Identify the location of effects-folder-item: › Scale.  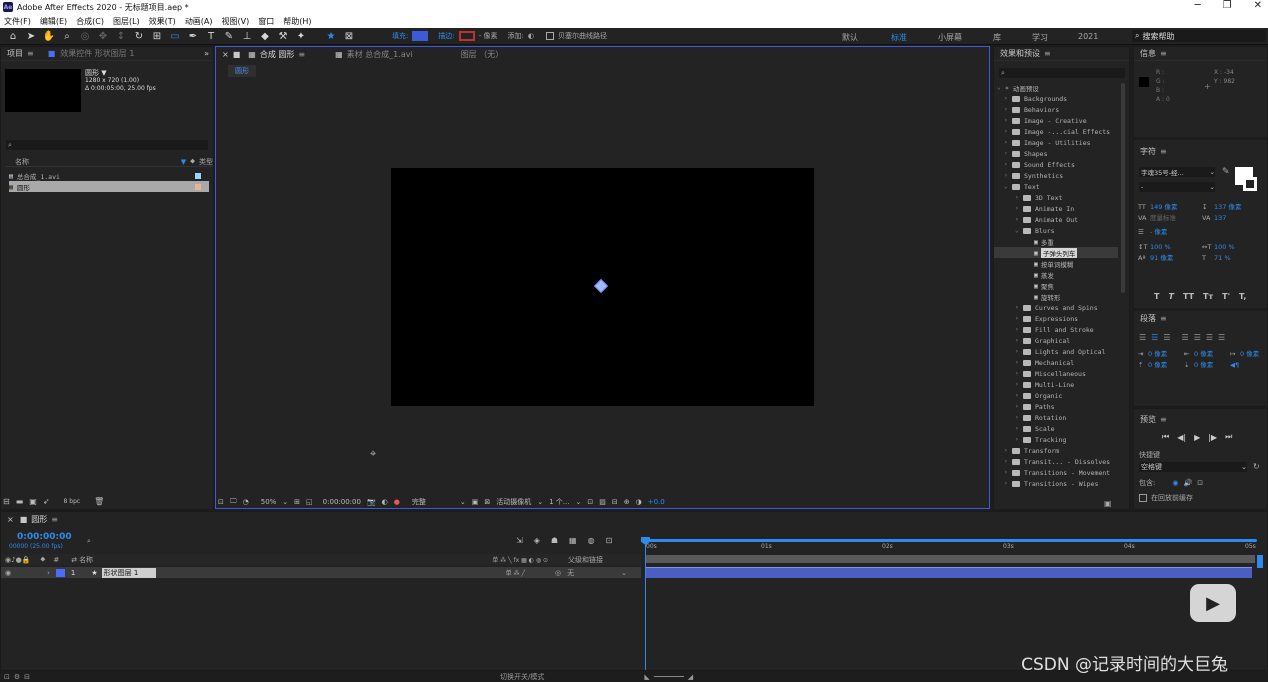
(1056, 428).